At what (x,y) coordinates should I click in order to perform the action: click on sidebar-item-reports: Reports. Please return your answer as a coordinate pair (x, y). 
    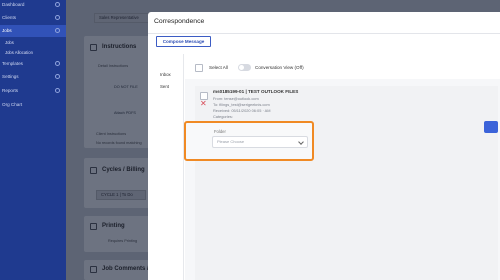
    Looking at the image, I should click on (33, 91).